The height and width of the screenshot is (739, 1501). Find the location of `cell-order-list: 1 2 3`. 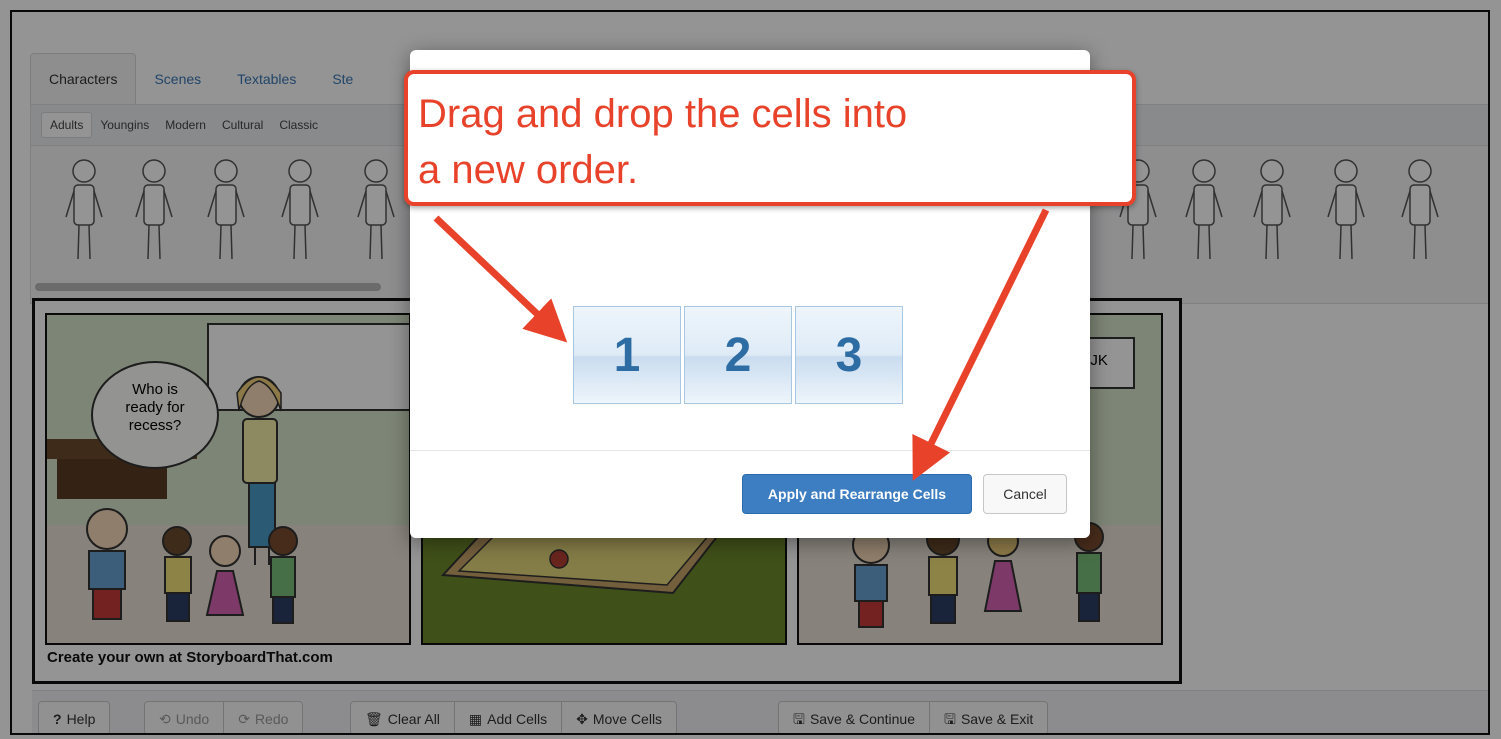

cell-order-list: 1 2 3 is located at coordinates (738, 355).